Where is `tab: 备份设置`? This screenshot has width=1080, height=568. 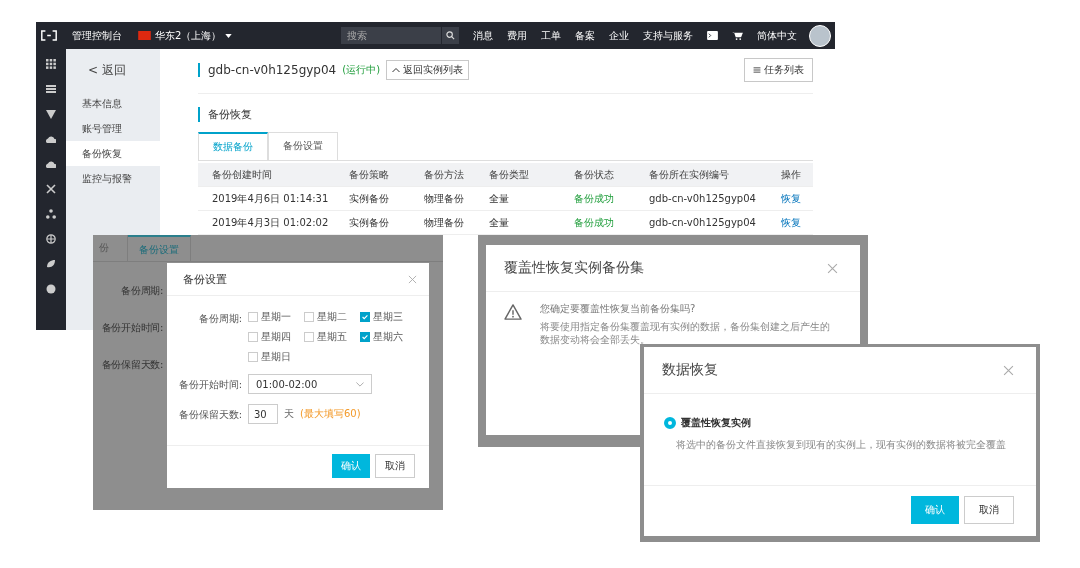 tab: 备份设置 is located at coordinates (303, 146).